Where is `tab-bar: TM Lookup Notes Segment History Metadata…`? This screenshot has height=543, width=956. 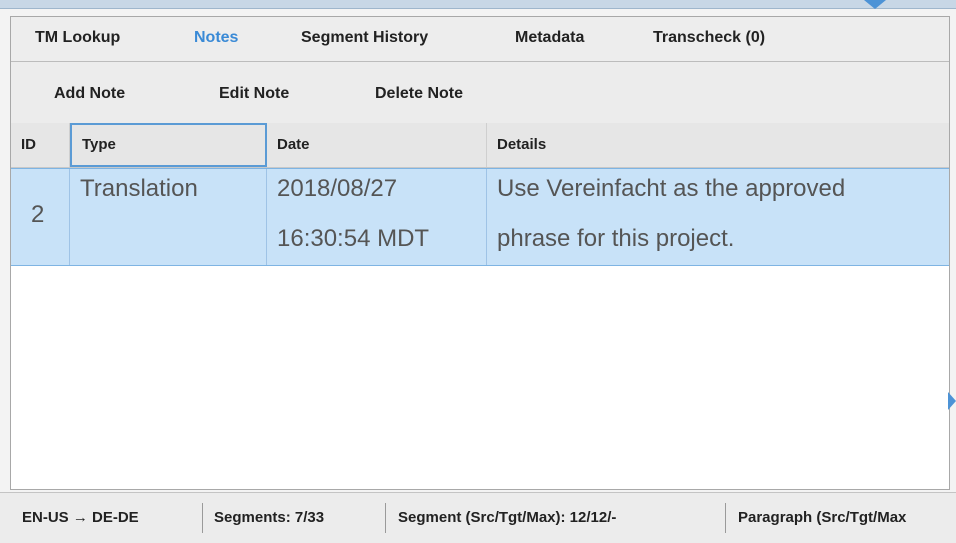 tab-bar: TM Lookup Notes Segment History Metadata… is located at coordinates (480, 39).